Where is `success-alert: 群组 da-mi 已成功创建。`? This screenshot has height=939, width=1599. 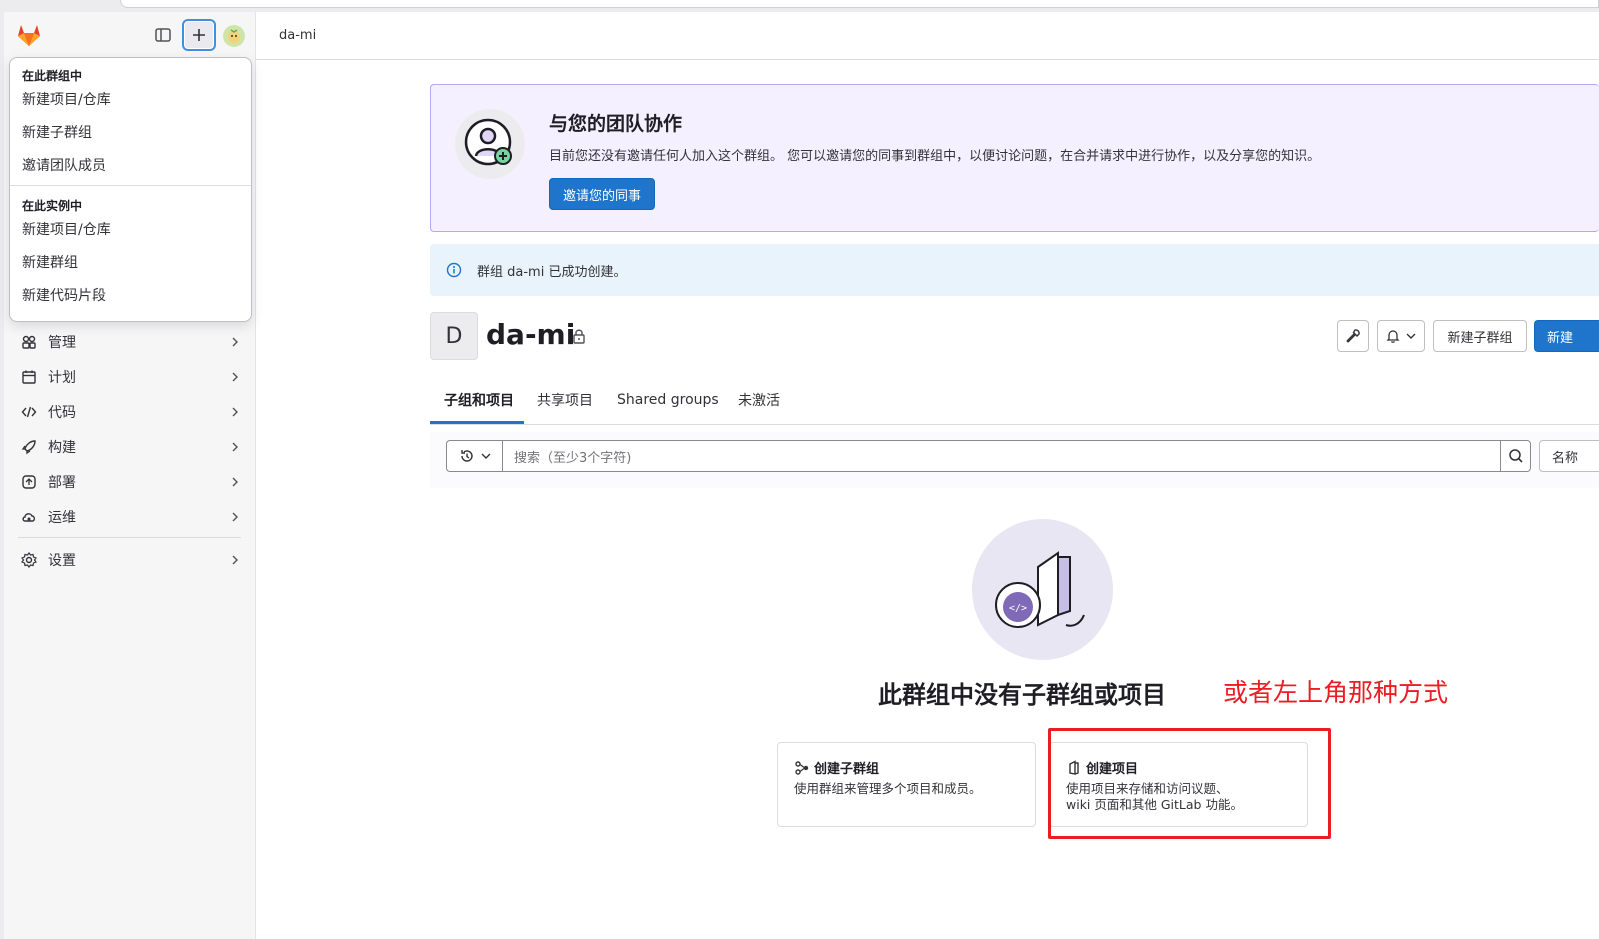
success-alert: 群组 da-mi 已成功创建。 is located at coordinates (1014, 270).